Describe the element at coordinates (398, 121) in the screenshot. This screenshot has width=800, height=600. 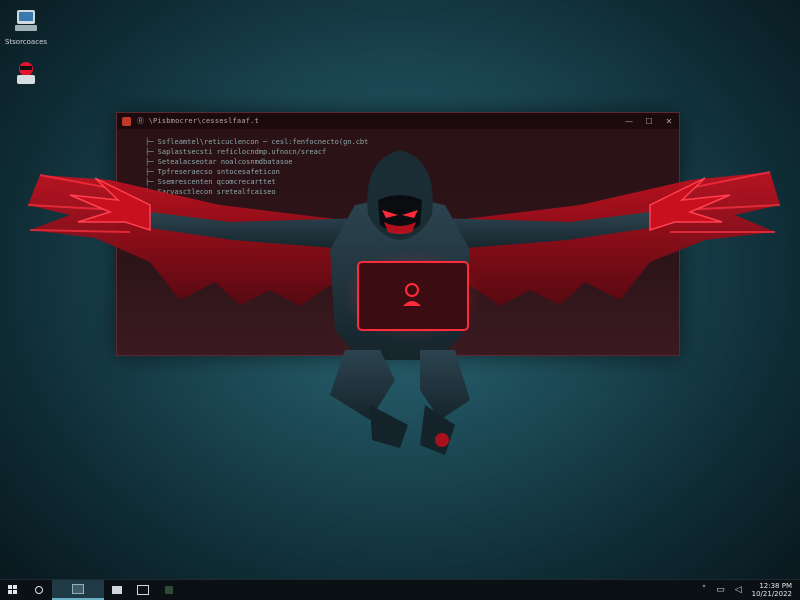
I see `window-titlebar: Ⓡ \Pisbmocrer\cesseslfaaf.t — ☐ ✕` at that location.